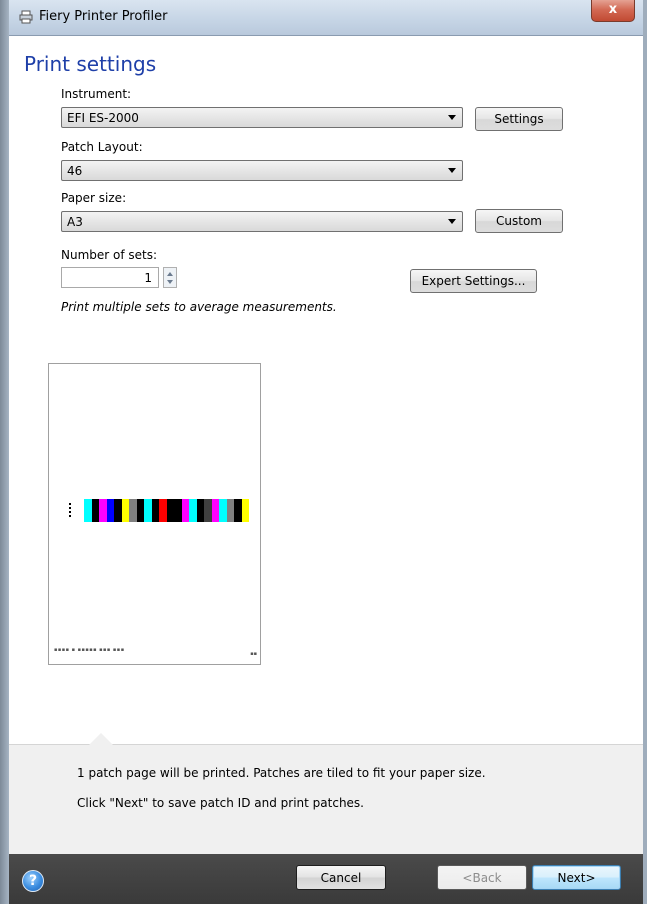 The height and width of the screenshot is (904, 647). What do you see at coordinates (102, 147) in the screenshot?
I see `patch-layout-label: Patch Layout:` at bounding box center [102, 147].